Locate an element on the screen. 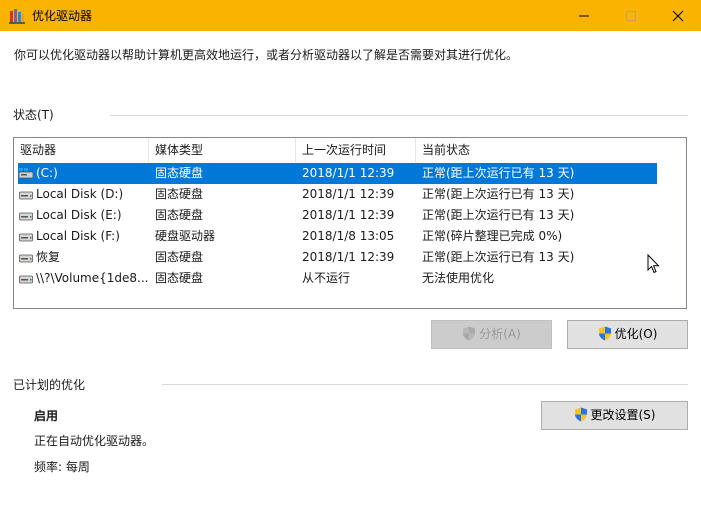 This screenshot has width=701, height=511. optimize-button: 优化(O) is located at coordinates (627, 334).